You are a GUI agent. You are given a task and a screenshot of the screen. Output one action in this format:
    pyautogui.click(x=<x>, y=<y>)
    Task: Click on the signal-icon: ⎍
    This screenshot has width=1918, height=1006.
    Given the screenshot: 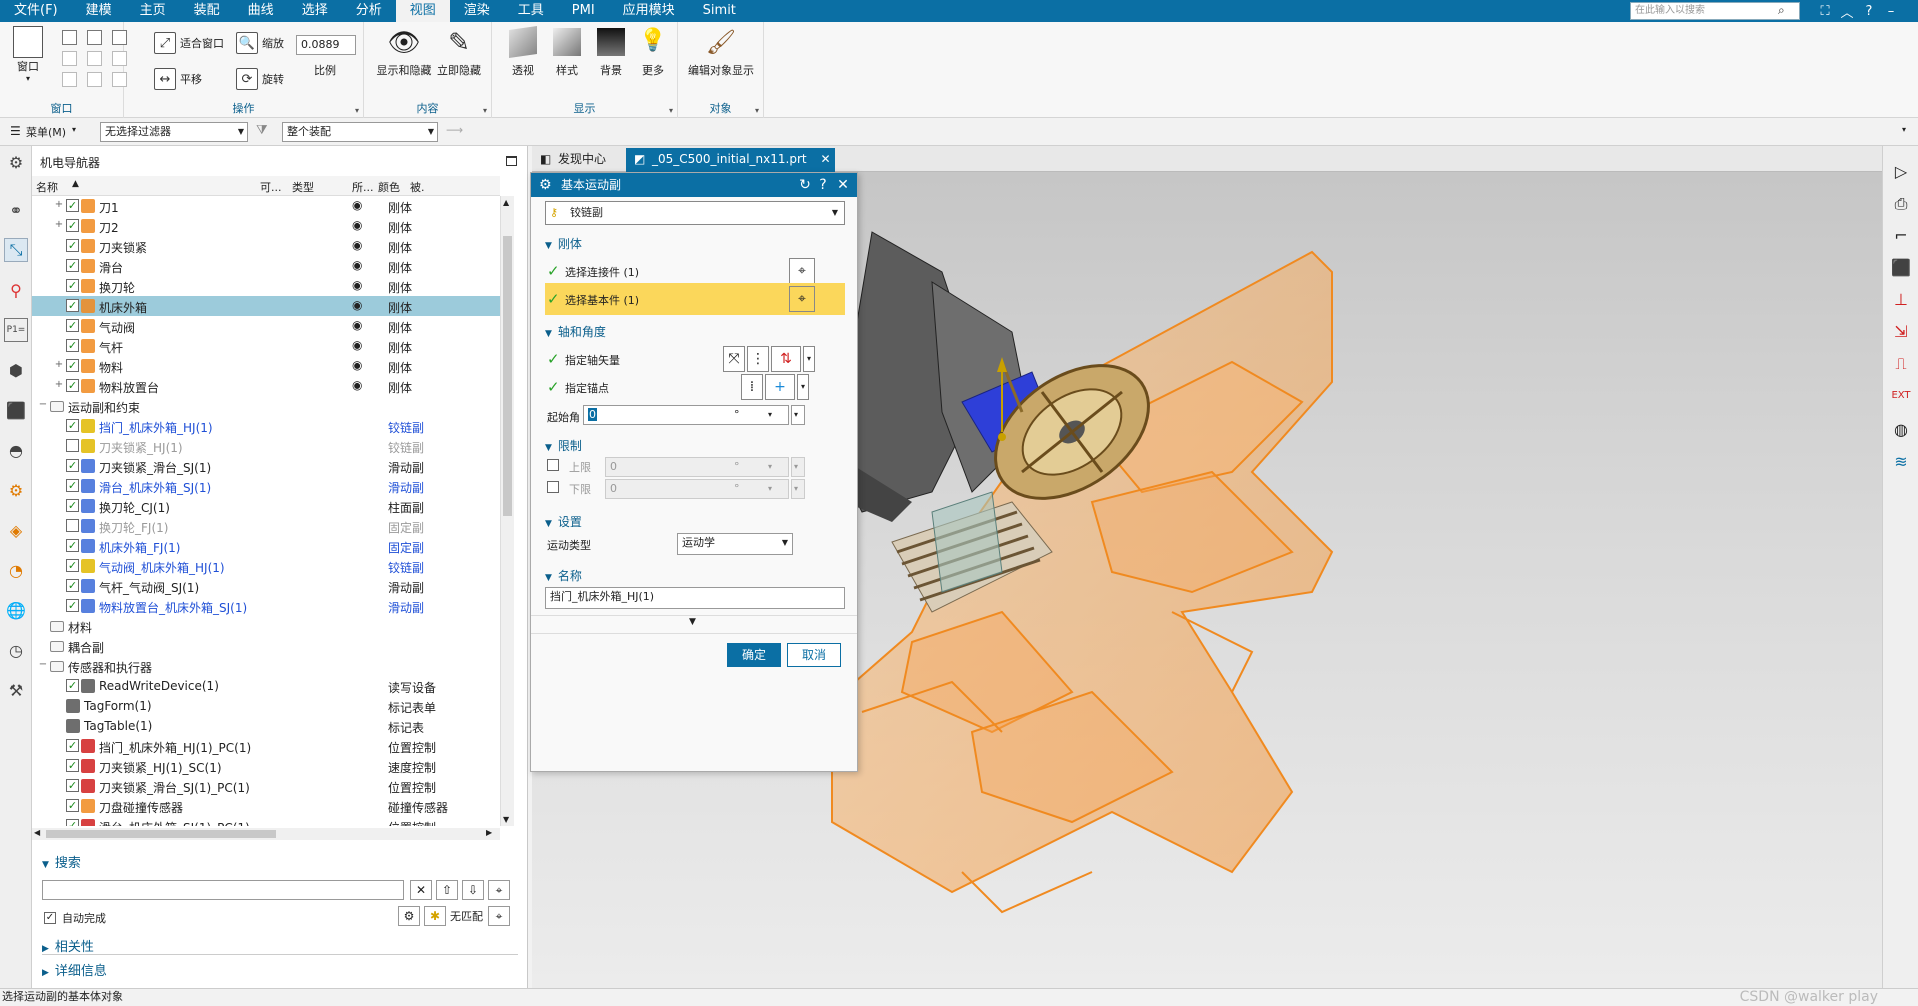 What is the action you would take?
    pyautogui.click(x=1901, y=364)
    